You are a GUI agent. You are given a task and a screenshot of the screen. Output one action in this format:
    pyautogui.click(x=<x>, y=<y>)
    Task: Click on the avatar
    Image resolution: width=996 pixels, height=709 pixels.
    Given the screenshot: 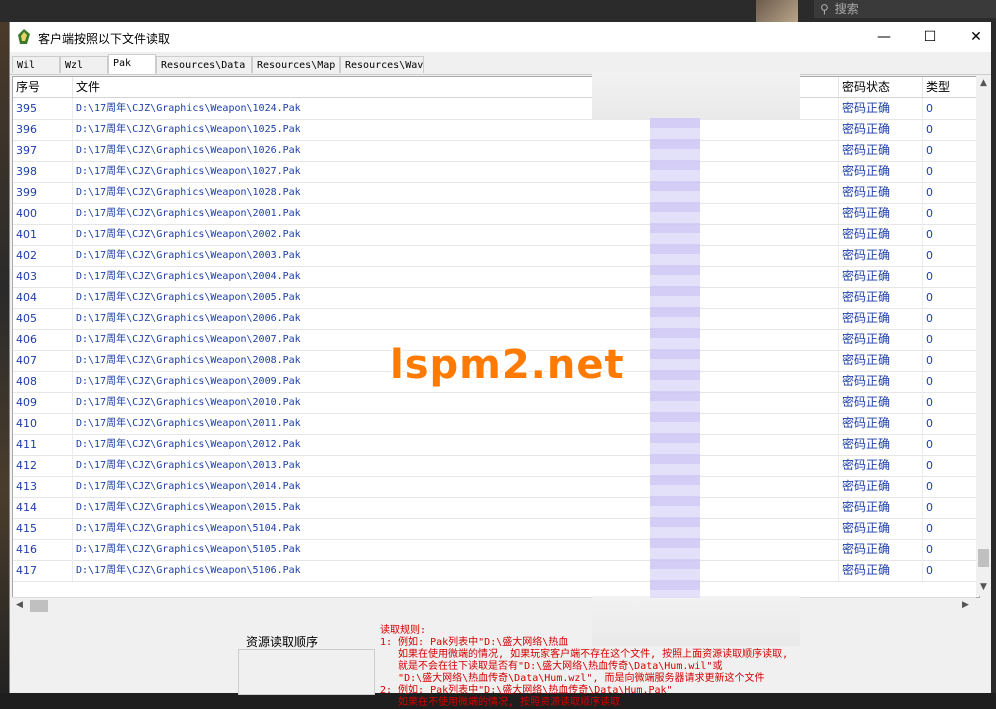 What is the action you would take?
    pyautogui.click(x=777, y=11)
    